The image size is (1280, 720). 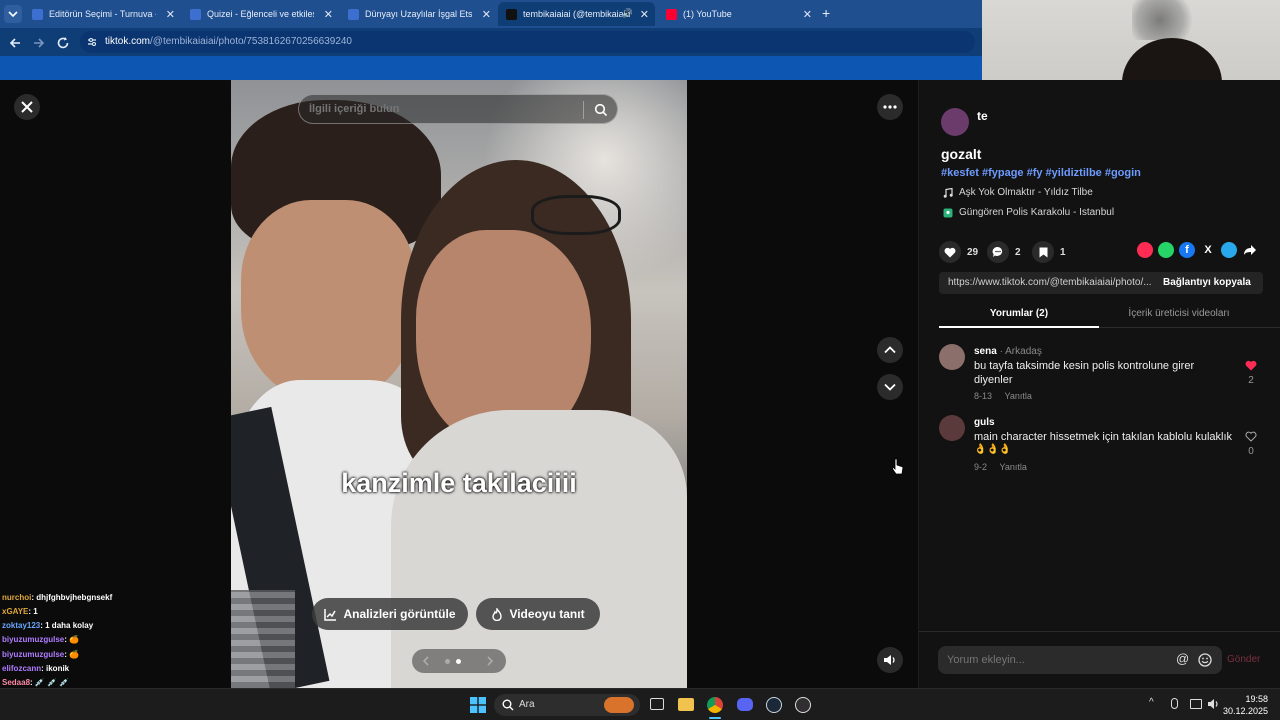 What do you see at coordinates (47, 625) in the screenshot?
I see `chat-message: zoktay123: 1 daha kolay` at bounding box center [47, 625].